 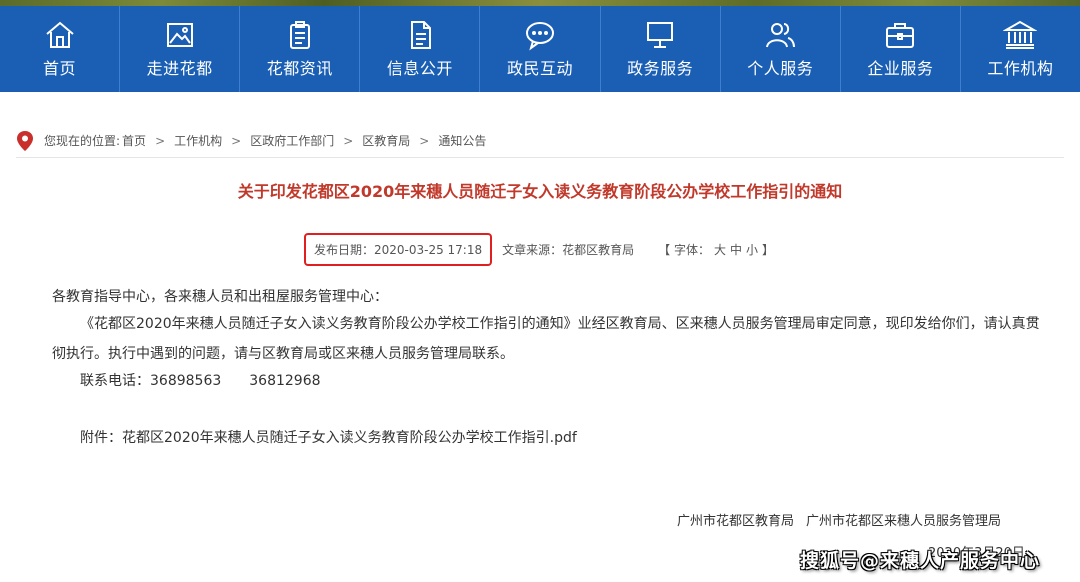 I want to click on publish-date-highlight: 发布日期：2020-03-25 17:18, so click(x=398, y=249).